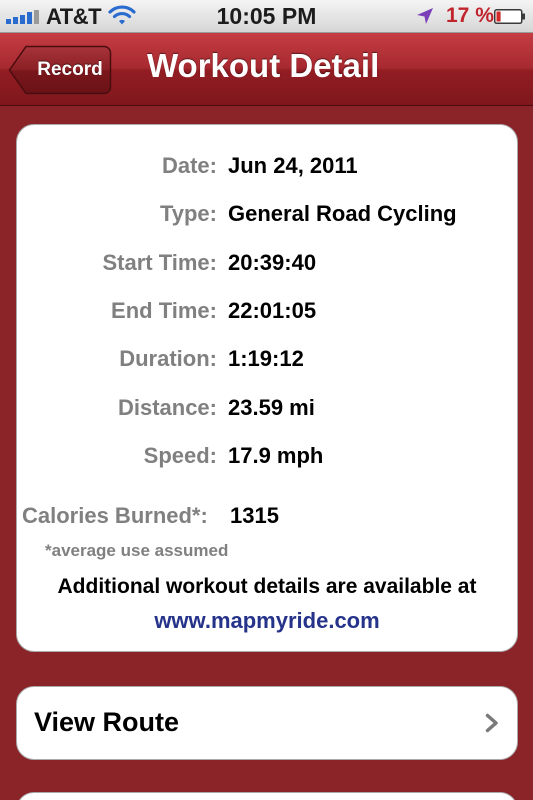  I want to click on detail-label: Distance:, so click(167, 407).